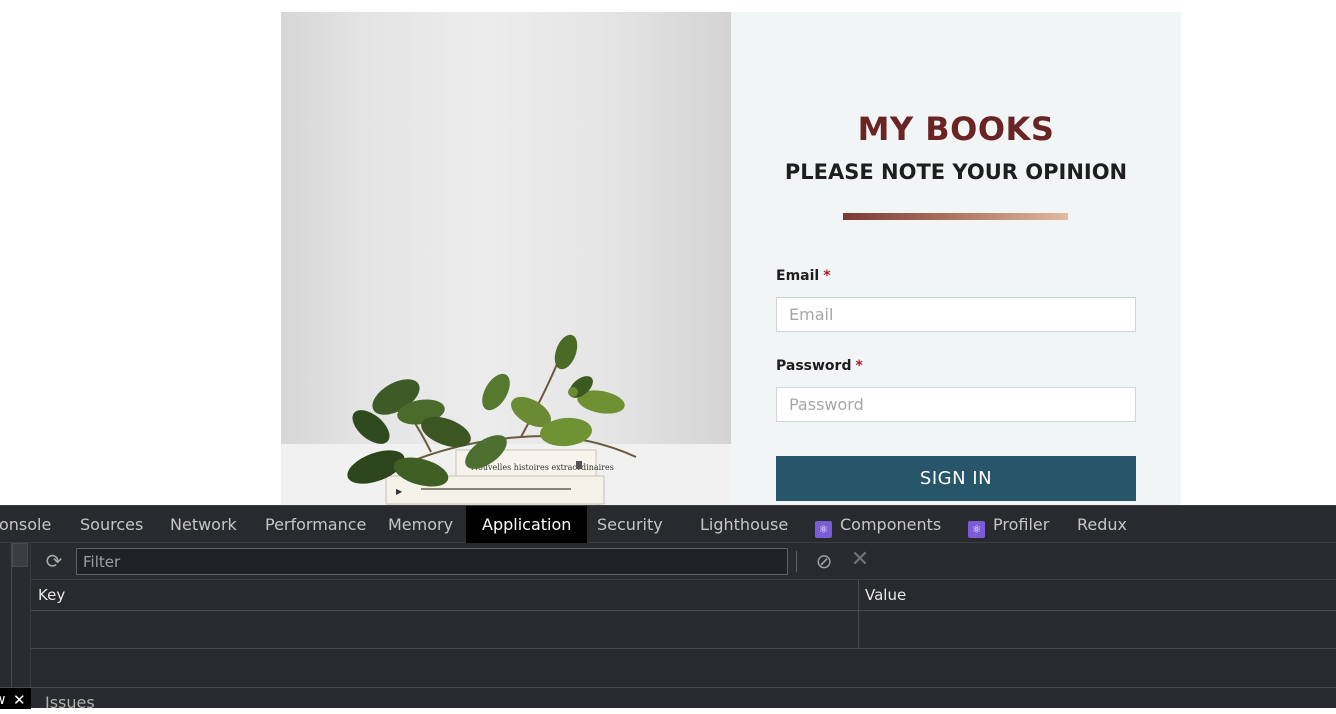 Image resolution: width=1336 pixels, height=714 pixels. I want to click on tab-network: Network, so click(203, 524).